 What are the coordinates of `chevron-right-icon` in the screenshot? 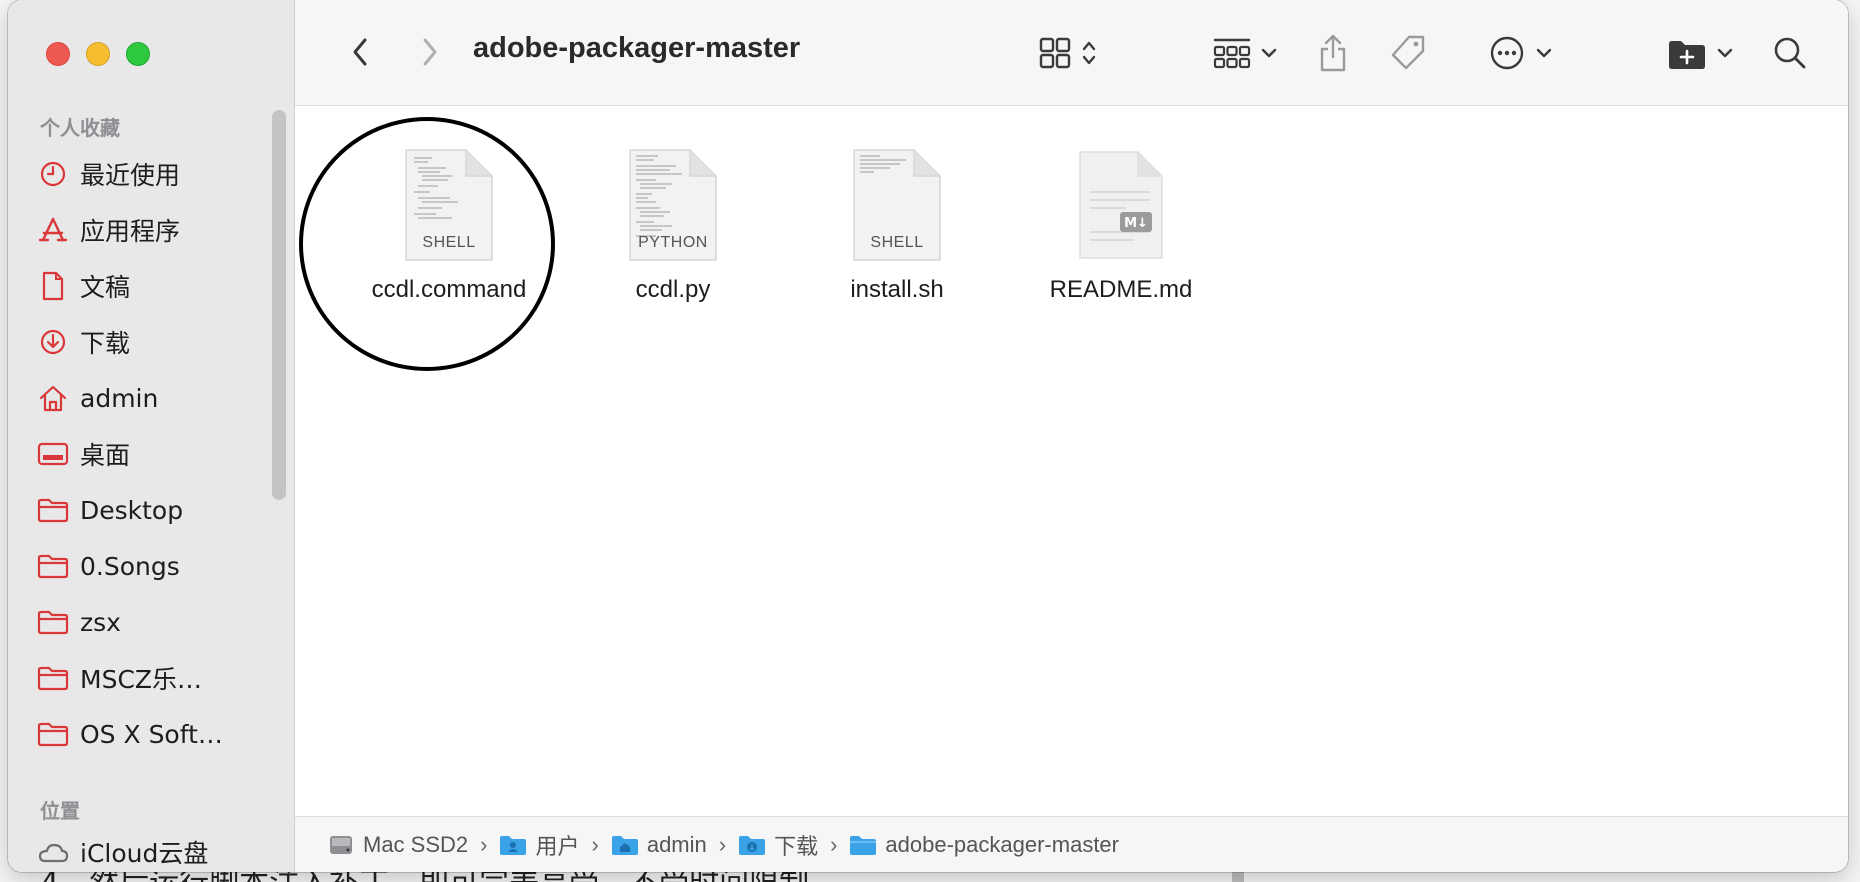 It's located at (430, 52).